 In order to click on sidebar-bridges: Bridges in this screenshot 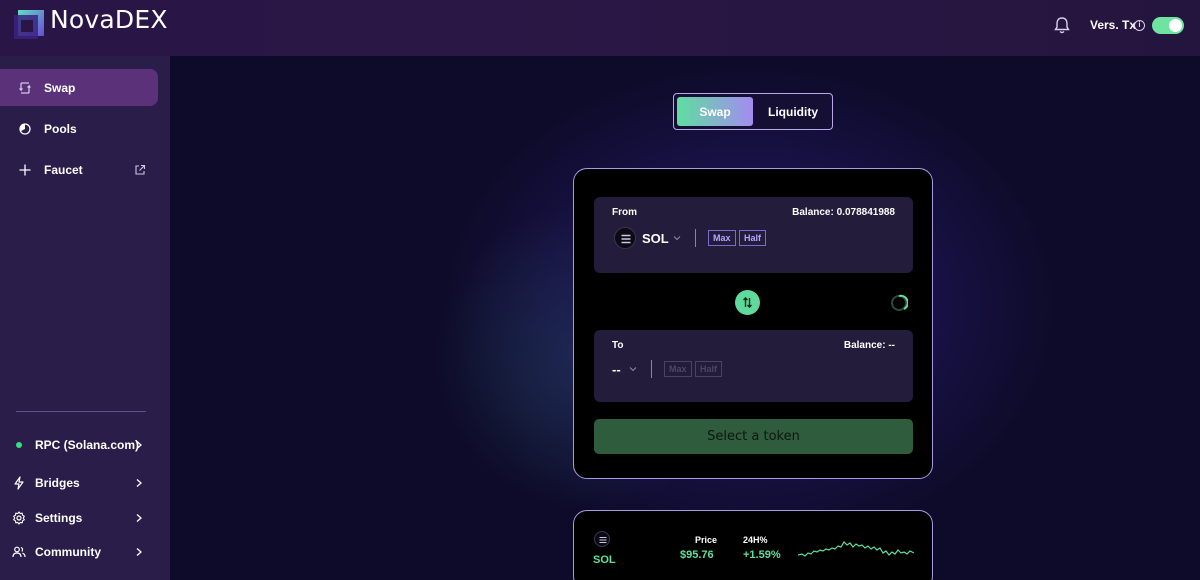, I will do `click(80, 483)`.